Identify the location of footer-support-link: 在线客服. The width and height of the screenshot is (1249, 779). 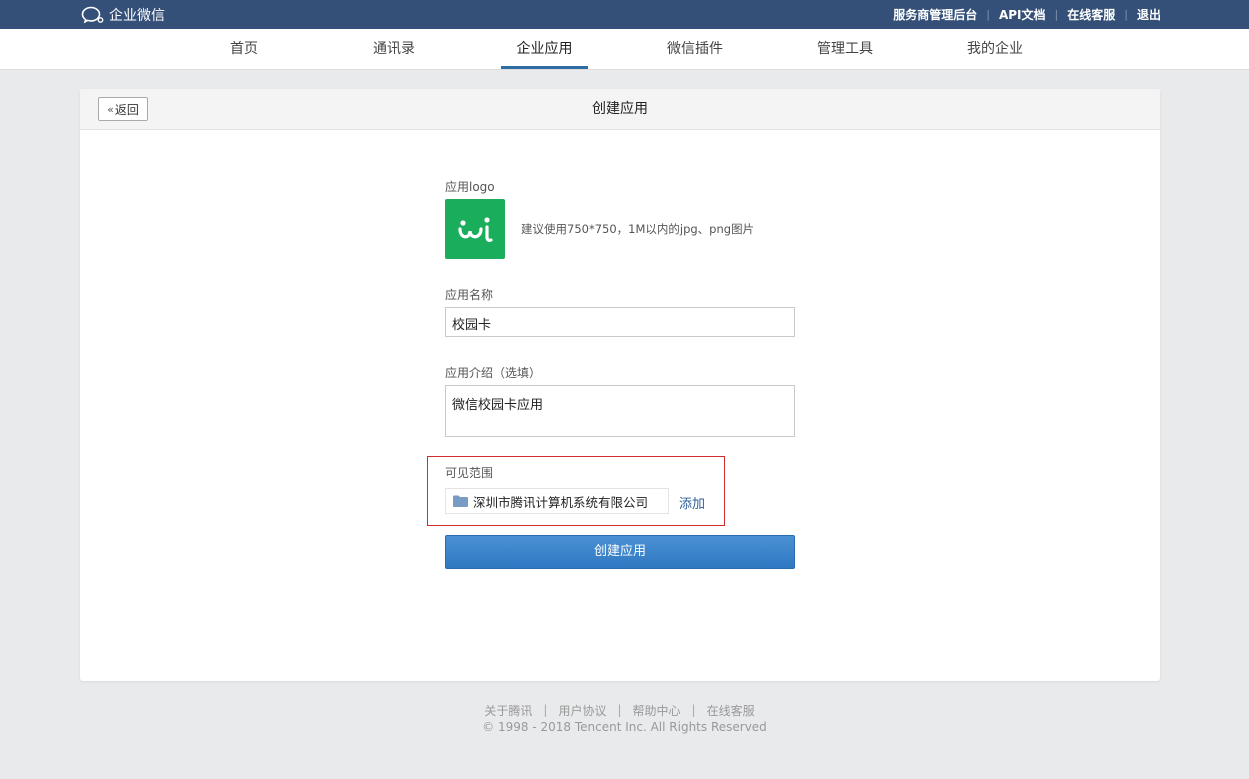
(731, 710).